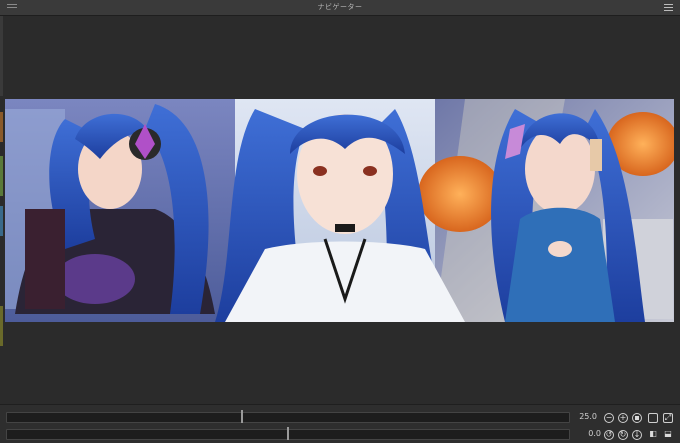 The height and width of the screenshot is (443, 680). What do you see at coordinates (653, 435) in the screenshot?
I see `flip-horizontal-icon: ◧` at bounding box center [653, 435].